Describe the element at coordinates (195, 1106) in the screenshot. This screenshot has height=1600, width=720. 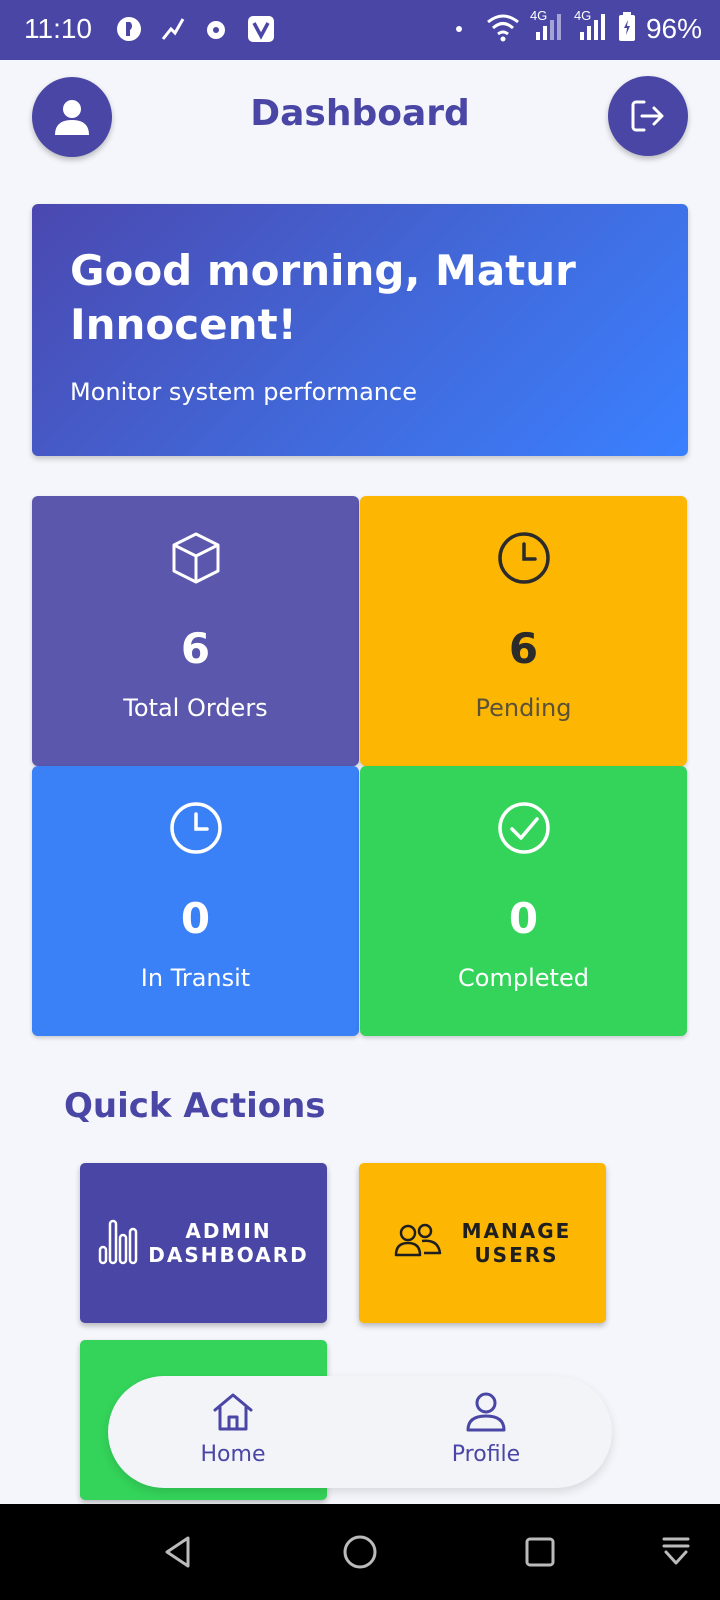
I see `quick-actions-title: Quick Actions` at that location.